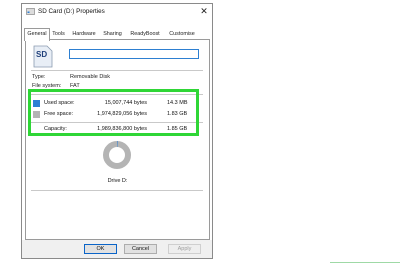 This screenshot has height=266, width=400. I want to click on type-label: Type:, so click(39, 77).